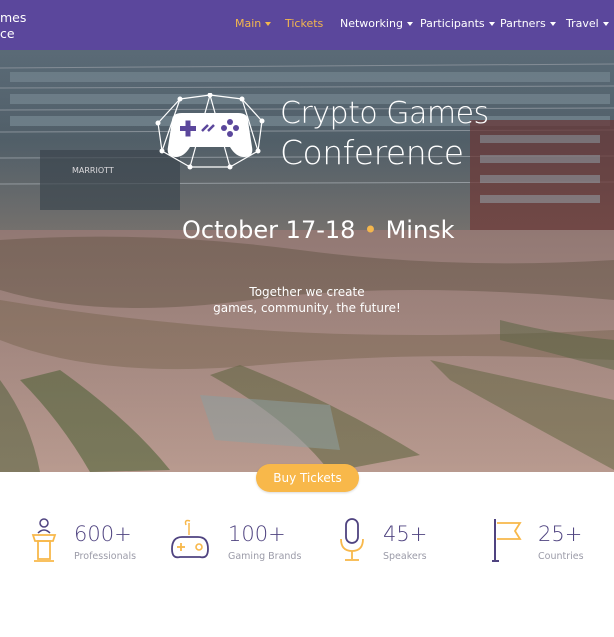 The image size is (614, 637). Describe the element at coordinates (371, 23) in the screenshot. I see `nav-networking-label: Networking` at that location.